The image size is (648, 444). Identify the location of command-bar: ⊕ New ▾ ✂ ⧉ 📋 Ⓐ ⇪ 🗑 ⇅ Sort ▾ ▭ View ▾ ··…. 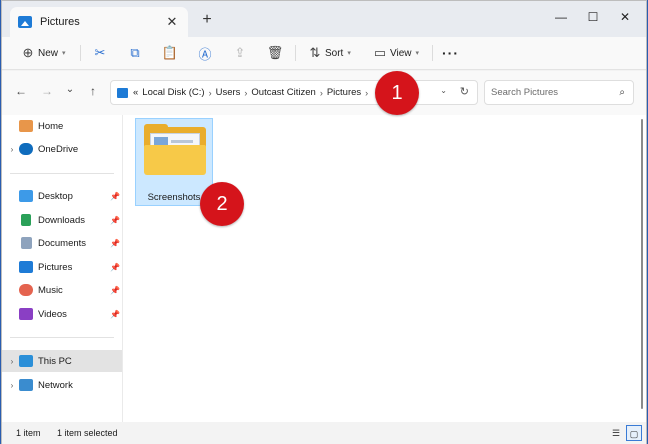
(324, 53).